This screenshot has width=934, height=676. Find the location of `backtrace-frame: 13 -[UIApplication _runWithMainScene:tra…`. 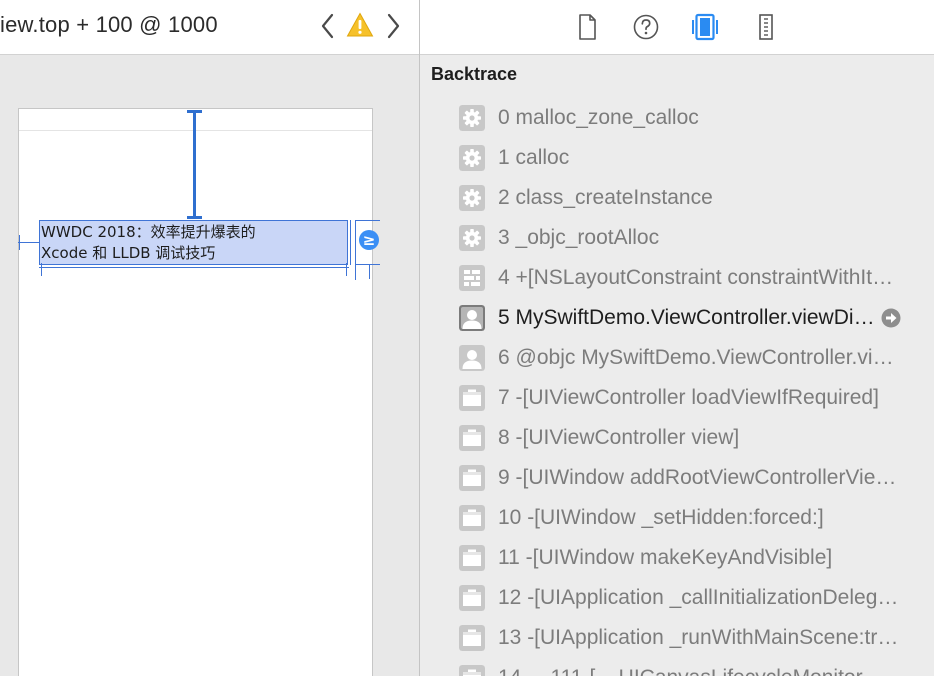

backtrace-frame: 13 -[UIApplication _runWithMainScene:tra… is located at coordinates (677, 638).